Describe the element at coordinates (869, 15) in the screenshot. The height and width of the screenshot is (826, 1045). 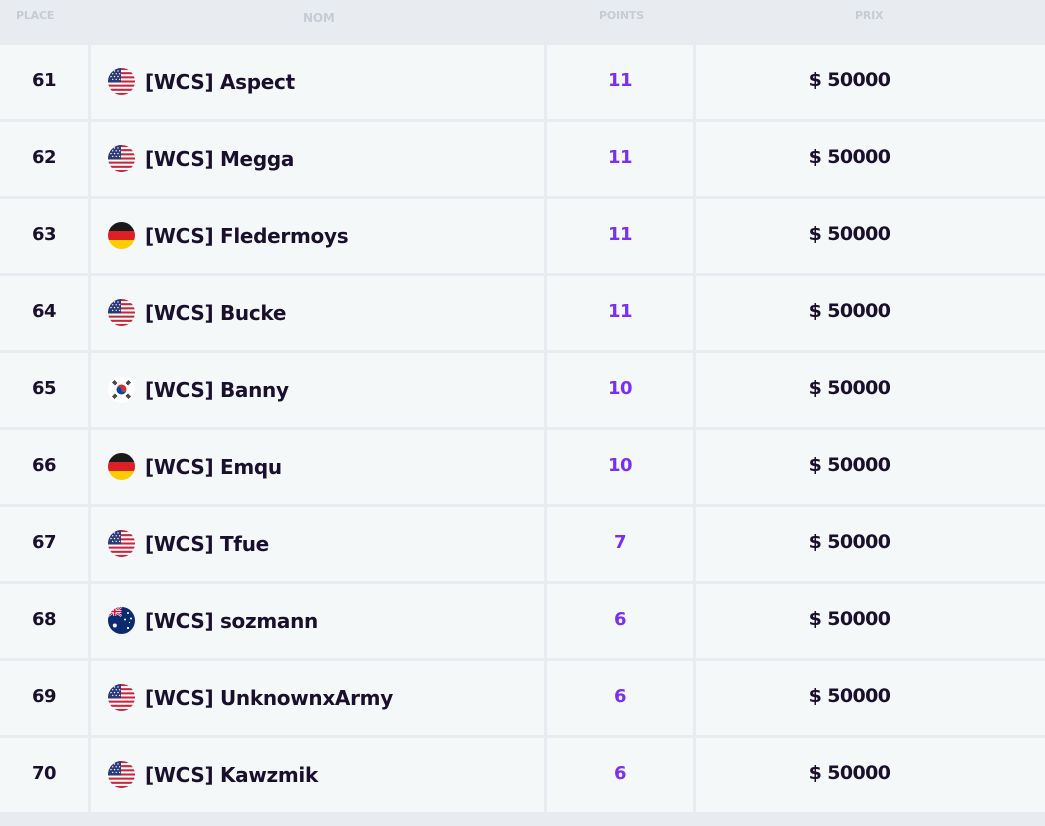
I see `header-prize: PRIX` at that location.